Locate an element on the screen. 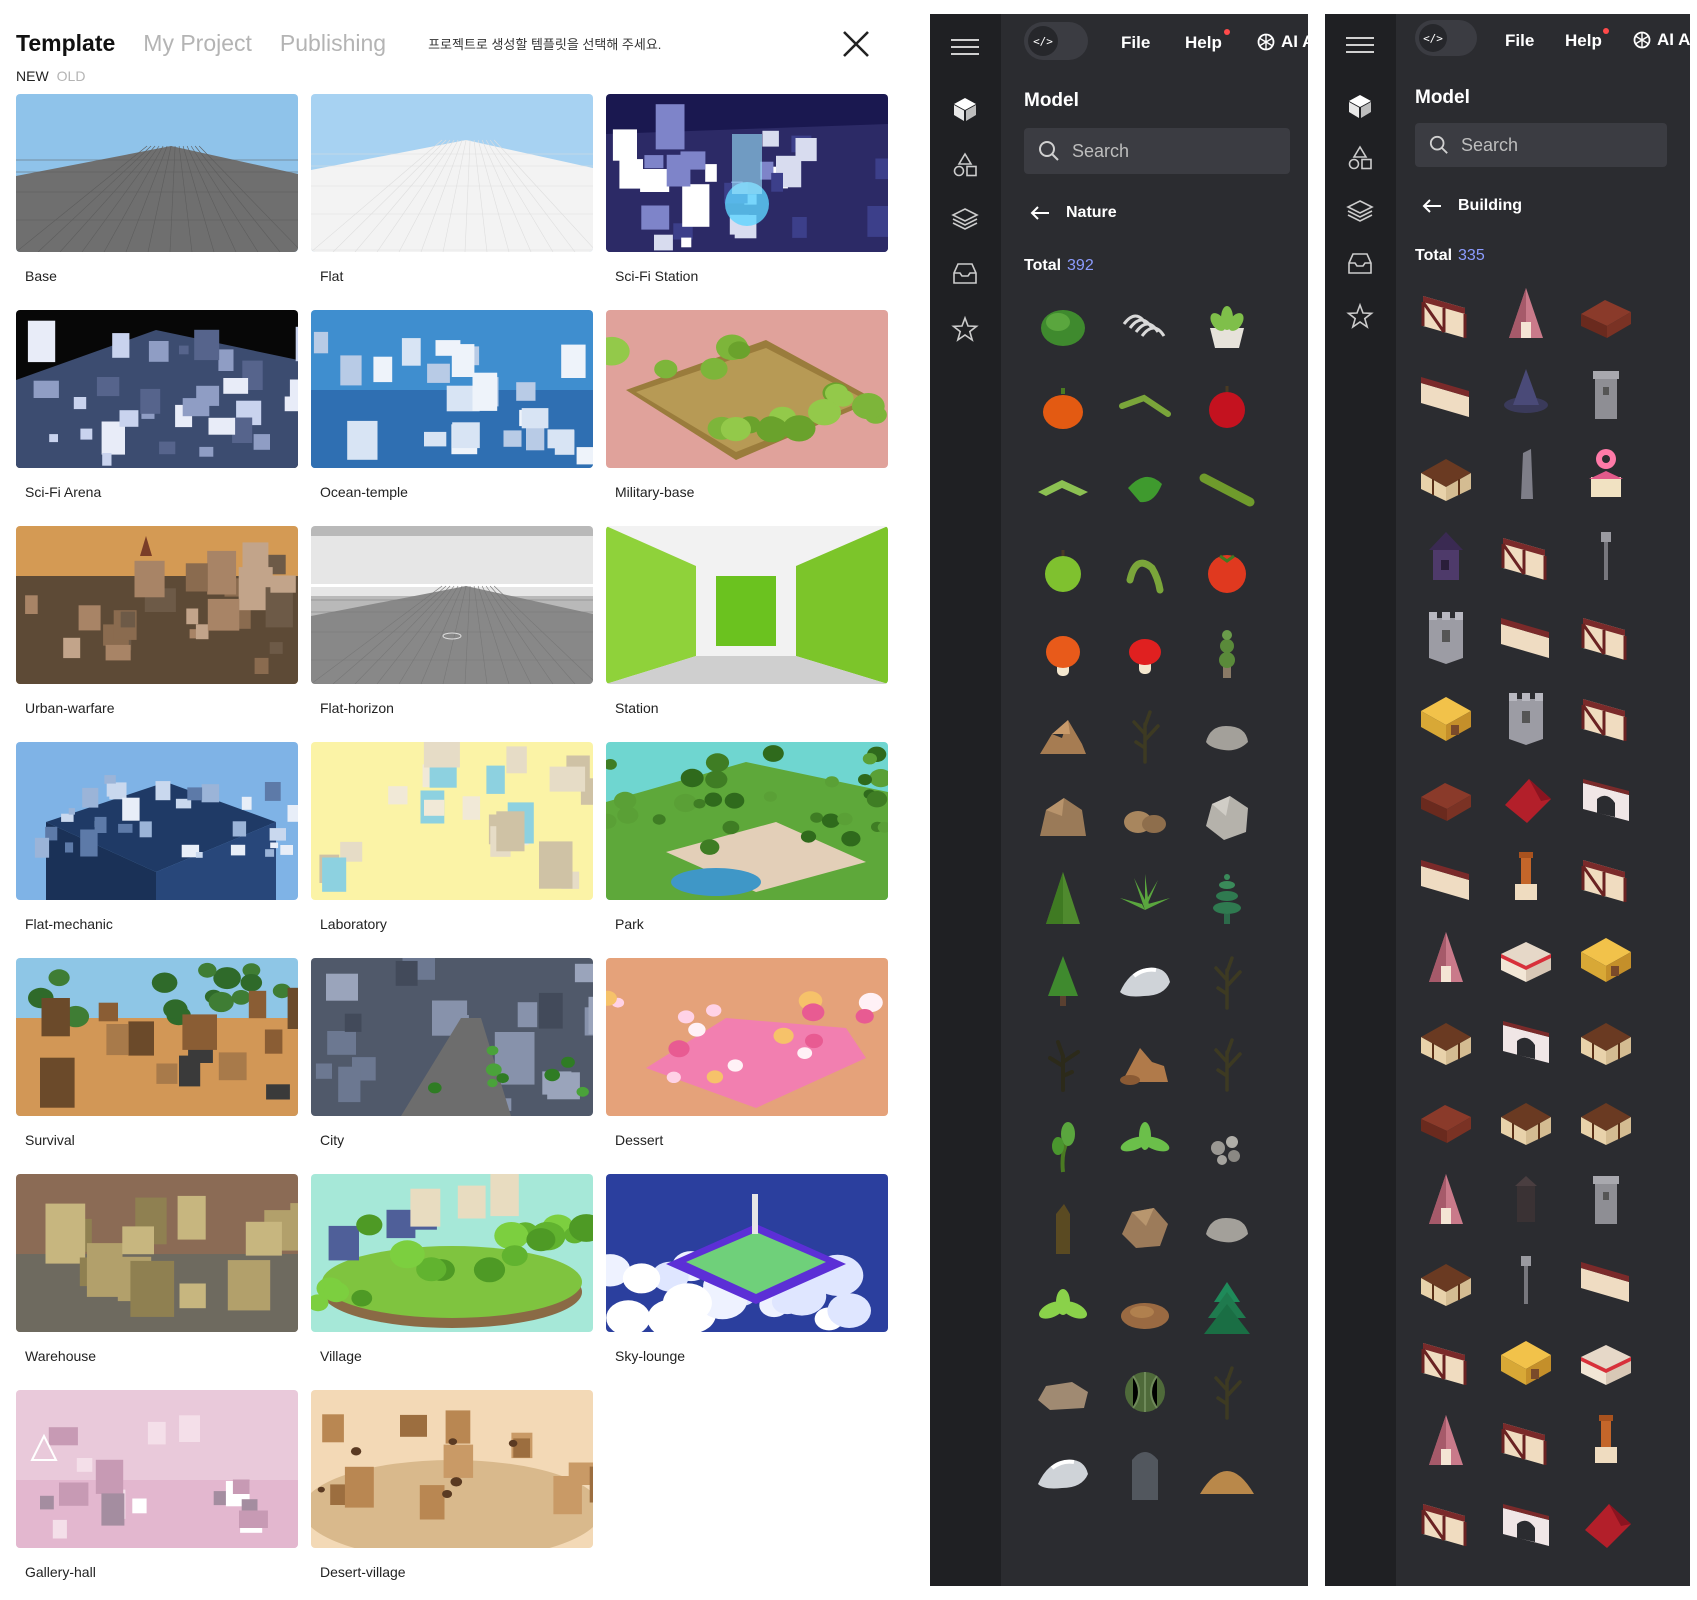 This screenshot has width=1697, height=1600. menu-ai: AI A is located at coordinates (1661, 40).